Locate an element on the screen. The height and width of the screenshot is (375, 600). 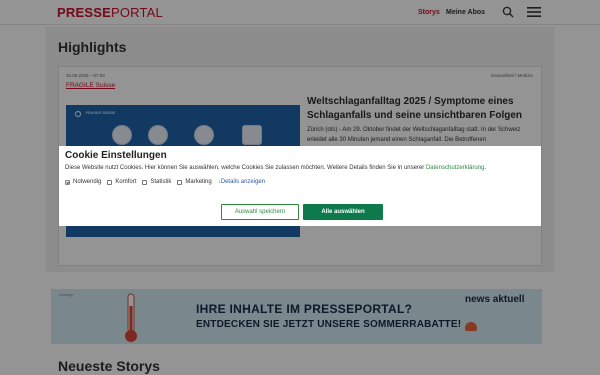
option-komfort: Komfort is located at coordinates (121, 182).